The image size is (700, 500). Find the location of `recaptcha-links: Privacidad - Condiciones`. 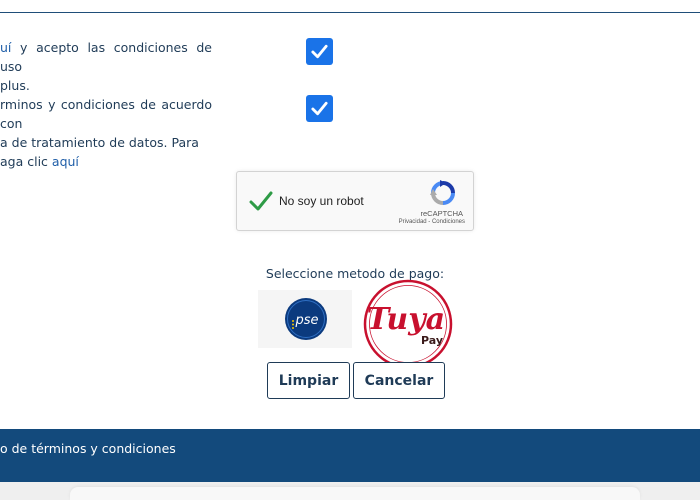

recaptcha-links: Privacidad - Condiciones is located at coordinates (432, 222).